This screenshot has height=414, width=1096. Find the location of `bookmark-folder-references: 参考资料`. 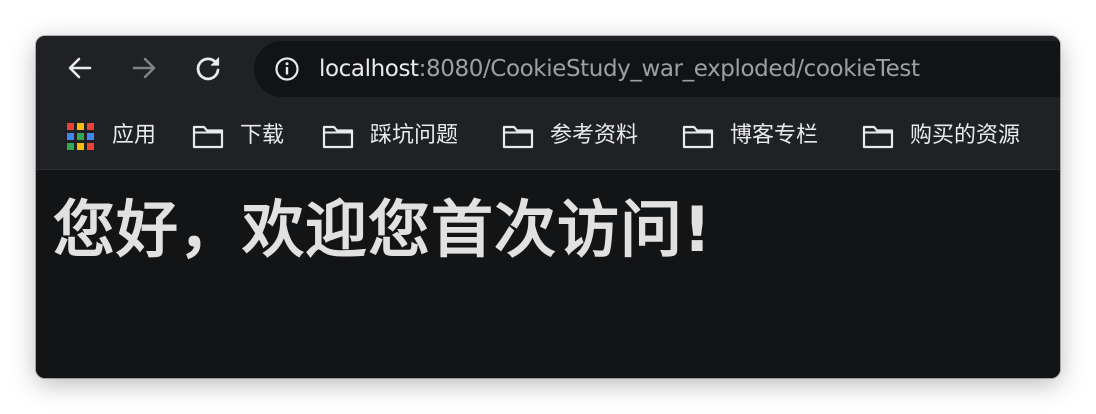

bookmark-folder-references: 参考资料 is located at coordinates (570, 136).